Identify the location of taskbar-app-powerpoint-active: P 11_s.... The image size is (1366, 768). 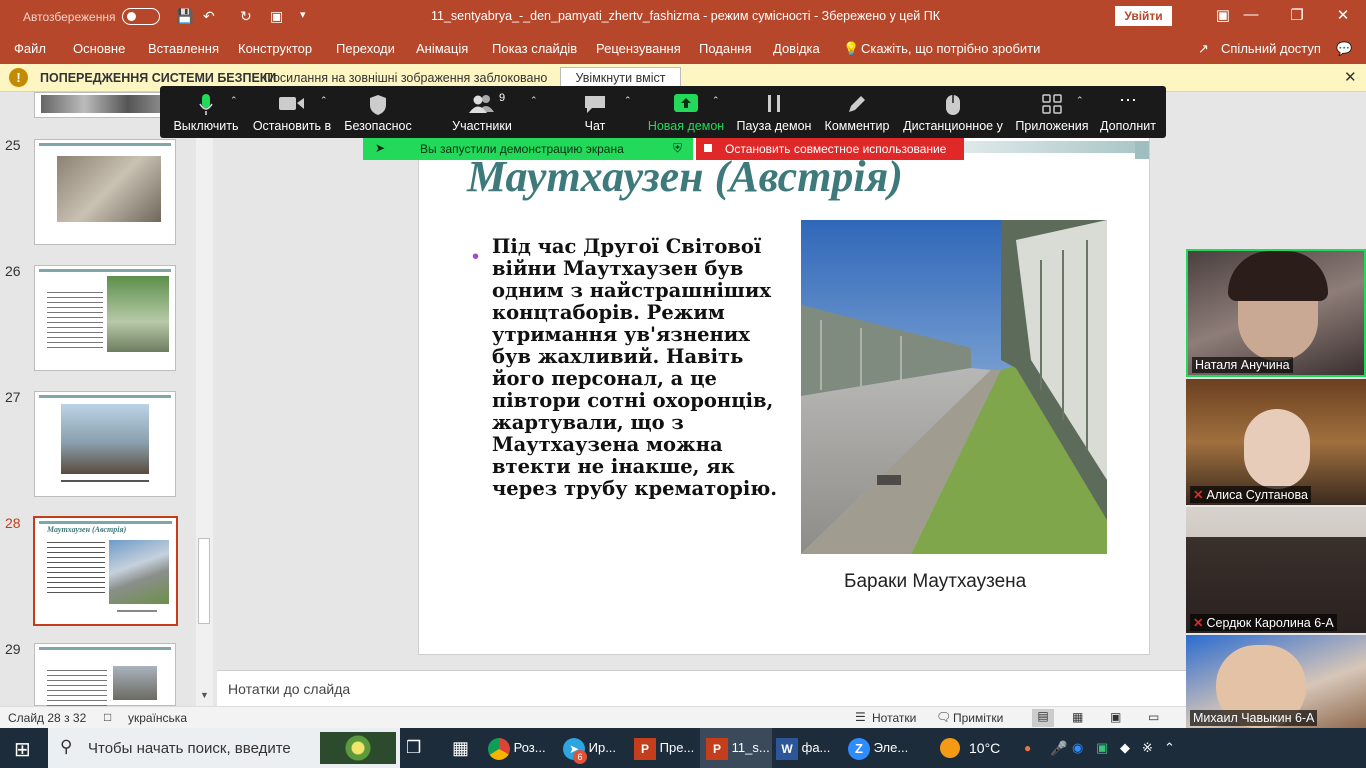
(736, 748).